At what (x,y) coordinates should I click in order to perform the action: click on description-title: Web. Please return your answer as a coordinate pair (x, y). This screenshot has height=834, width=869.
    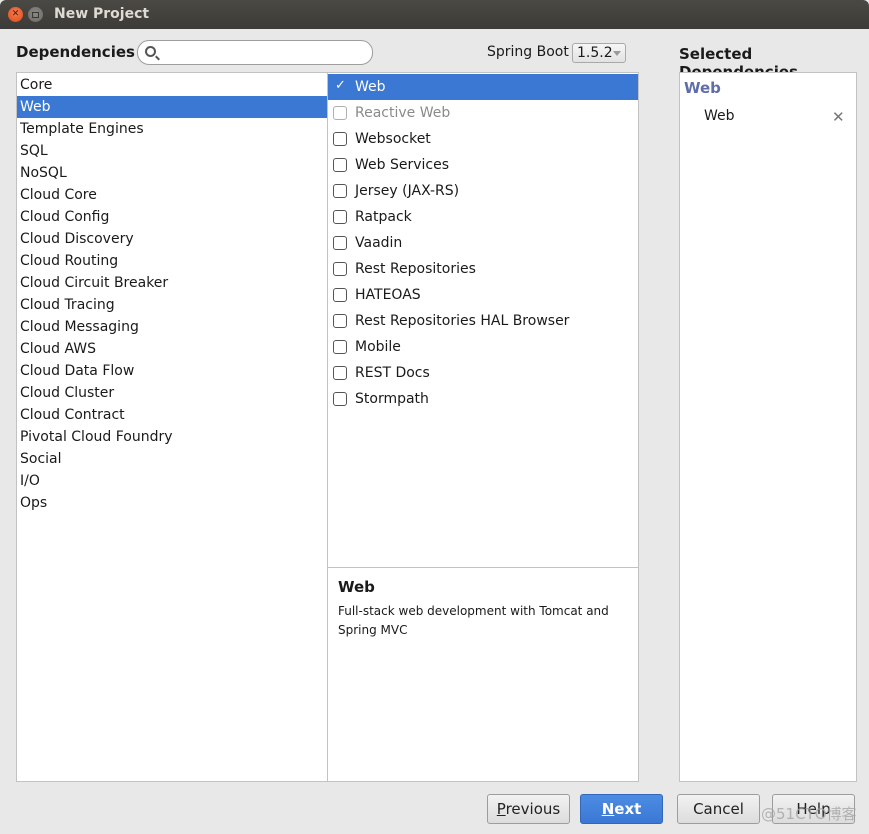
    Looking at the image, I should click on (356, 587).